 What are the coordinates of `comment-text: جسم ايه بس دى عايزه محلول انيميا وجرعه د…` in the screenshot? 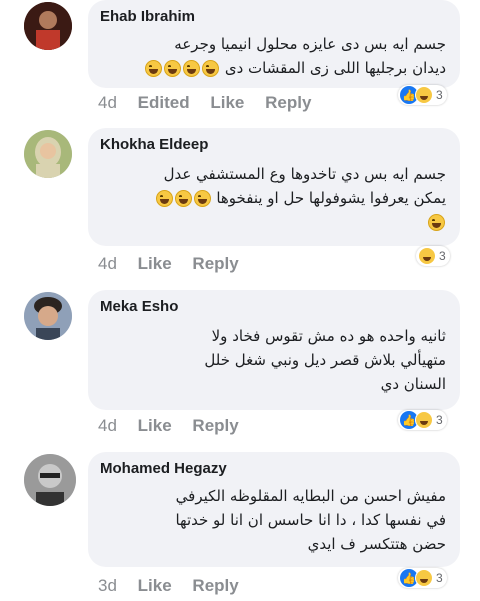 It's located at (274, 56).